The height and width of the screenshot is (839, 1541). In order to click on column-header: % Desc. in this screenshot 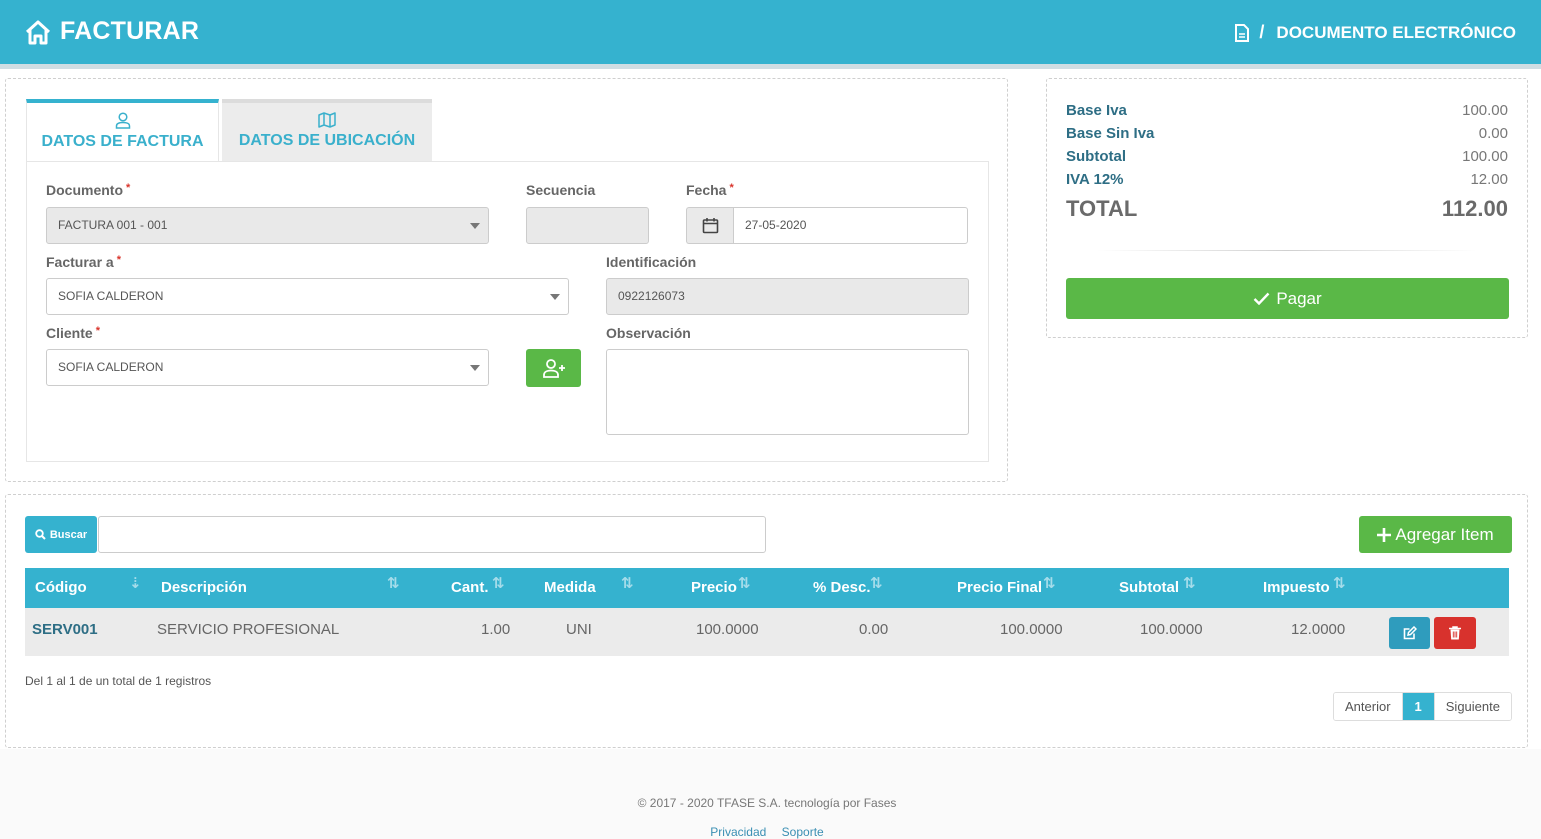, I will do `click(842, 587)`.